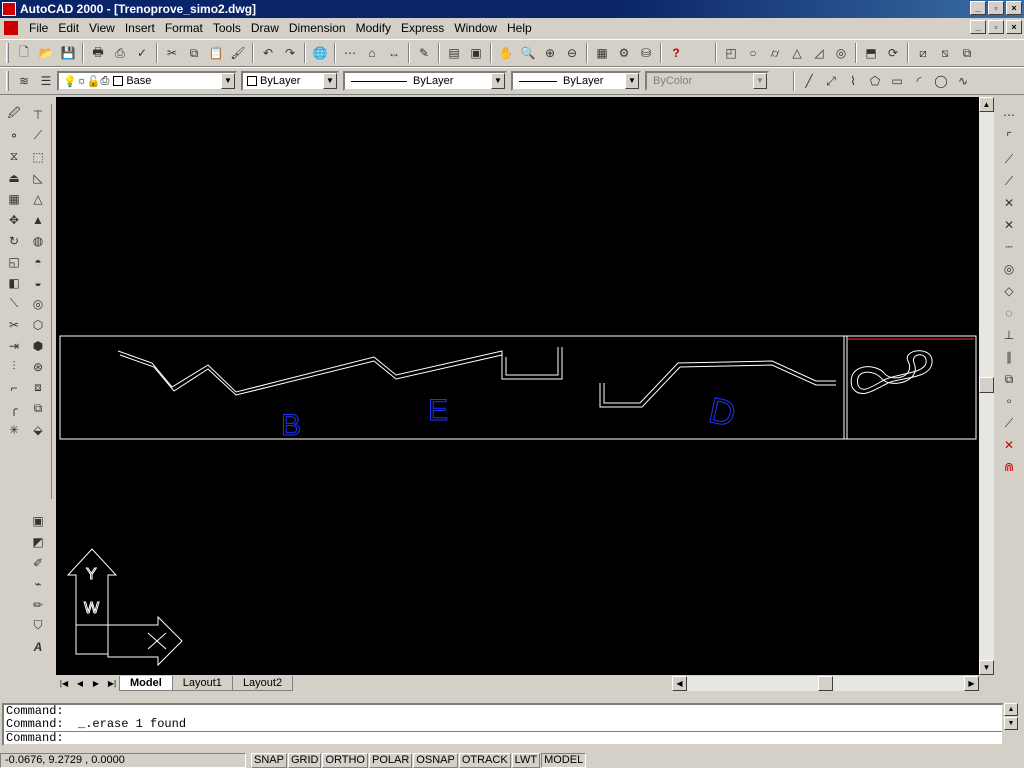  Describe the element at coordinates (38, 324) in the screenshot. I see `edge-surface-icon: ⬡` at that location.